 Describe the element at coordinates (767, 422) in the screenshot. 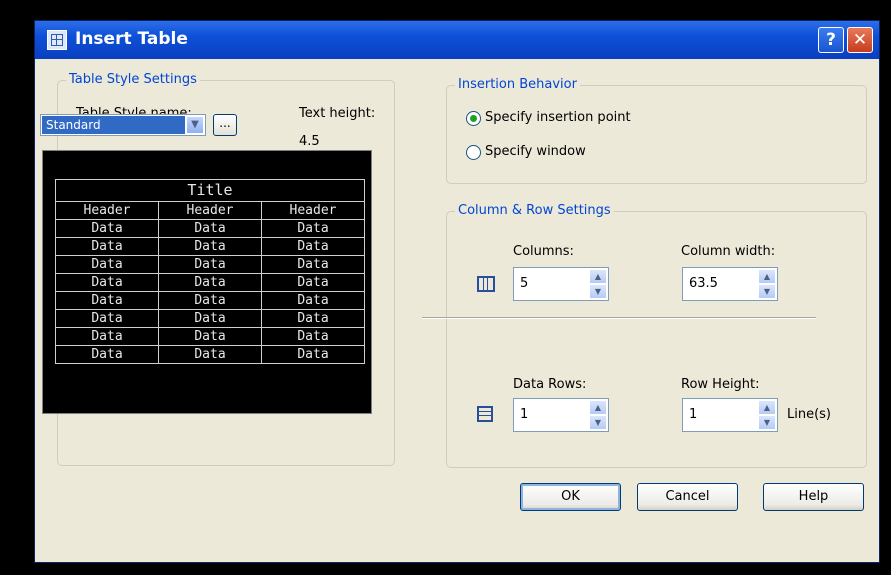

I see `row-height-down-icon: ▼` at that location.